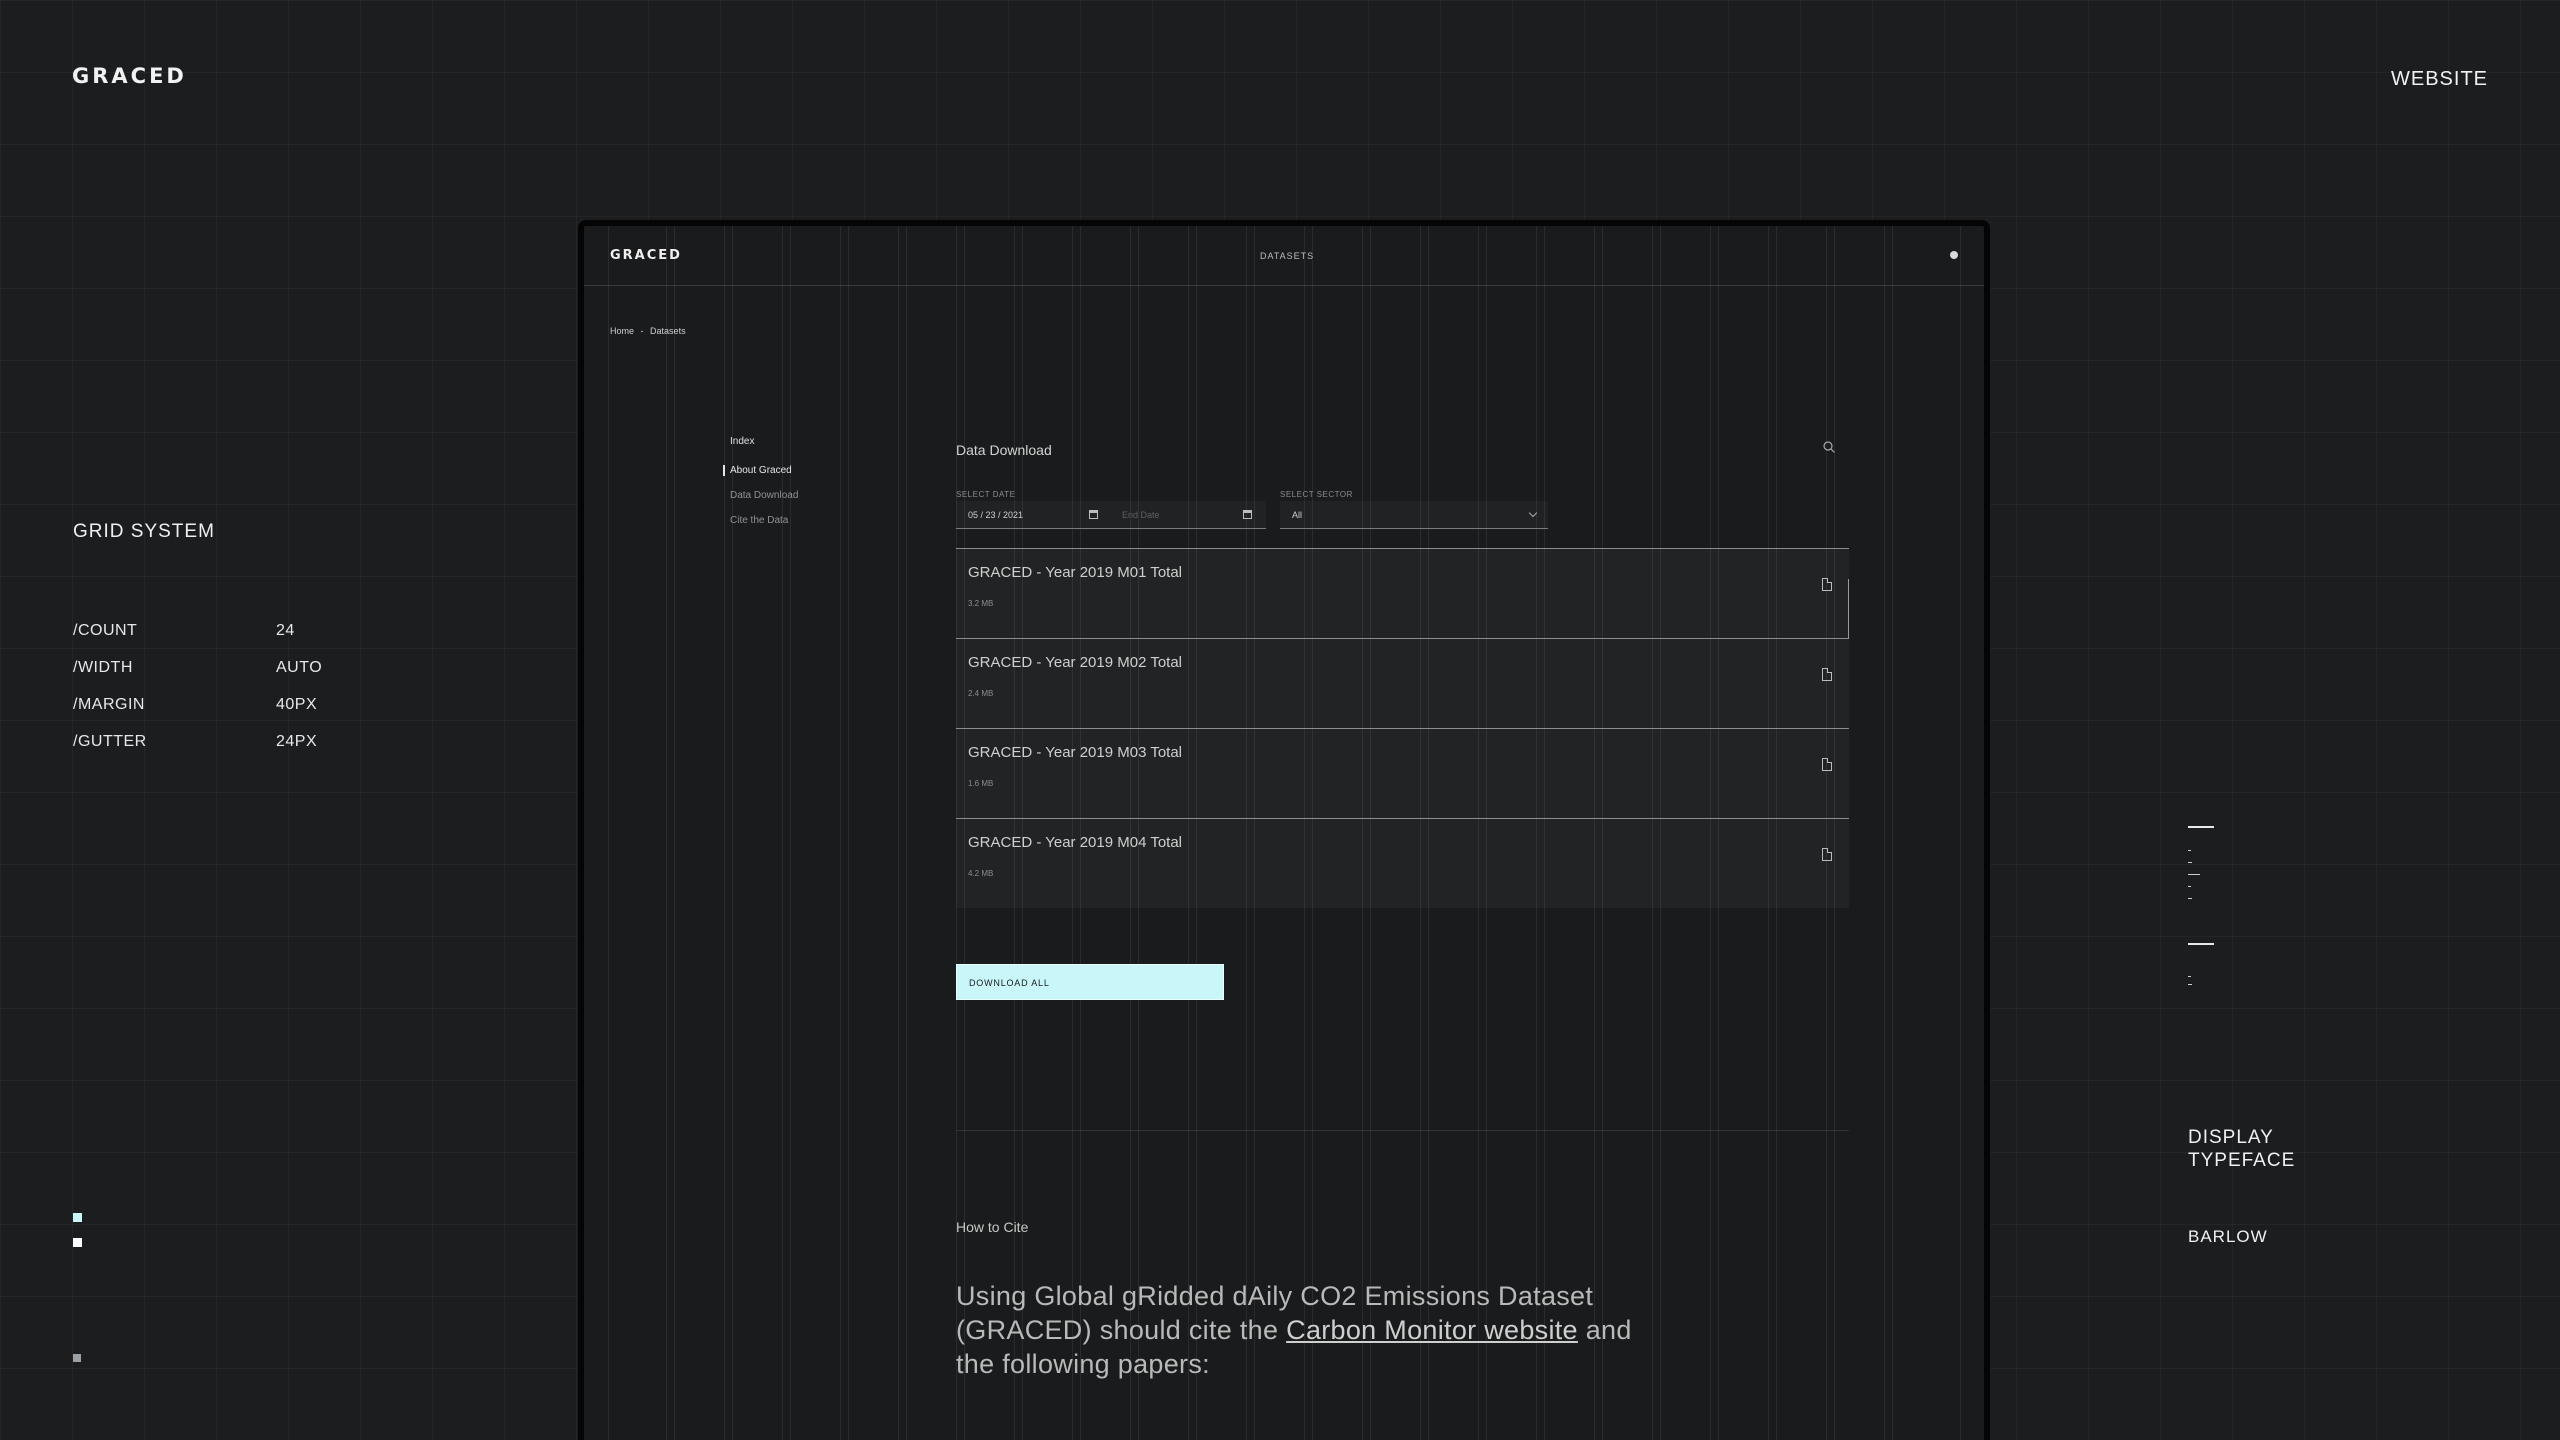 This screenshot has width=2560, height=1440. Describe the element at coordinates (197, 668) in the screenshot. I see `spec-row-width: /WIDTH AUTO` at that location.